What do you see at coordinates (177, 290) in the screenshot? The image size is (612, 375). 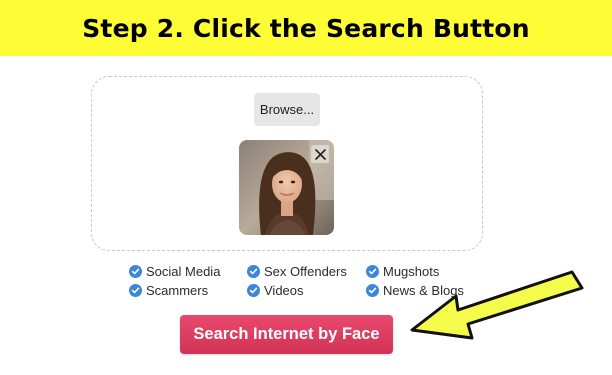 I see `feature-label: Scammers` at bounding box center [177, 290].